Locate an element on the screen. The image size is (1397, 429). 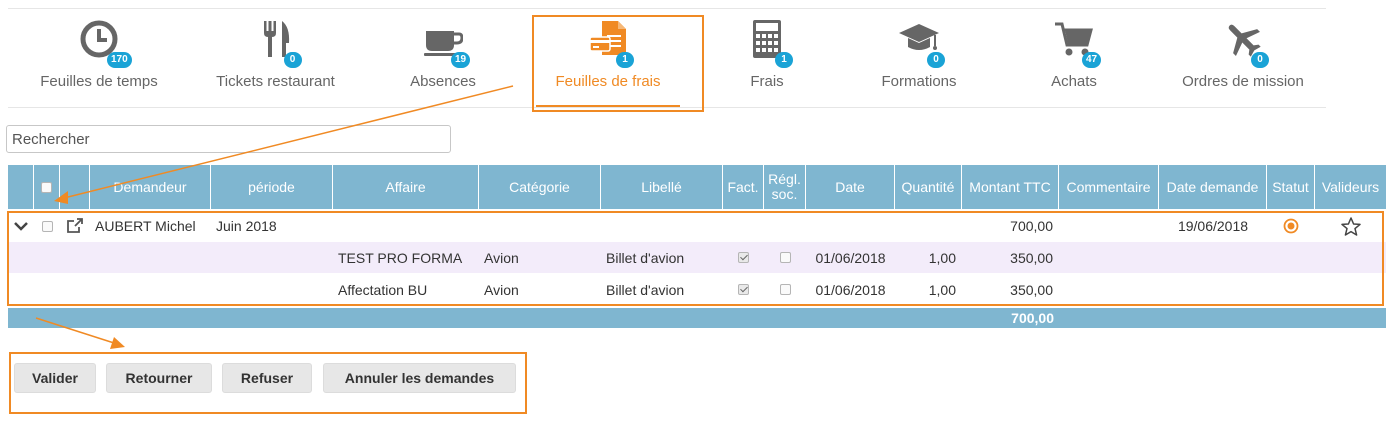
open-external-icon is located at coordinates (75, 226).